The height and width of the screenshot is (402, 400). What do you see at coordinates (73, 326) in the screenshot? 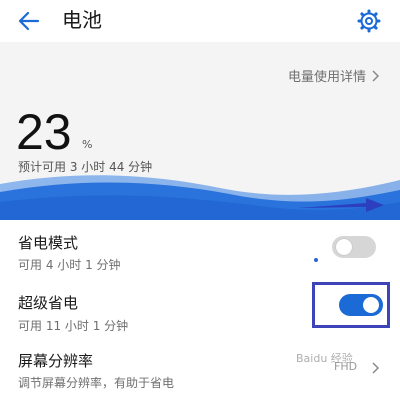
I see `ultra-power-saving-subtitle: 可用 11 小时 1 分钟` at bounding box center [73, 326].